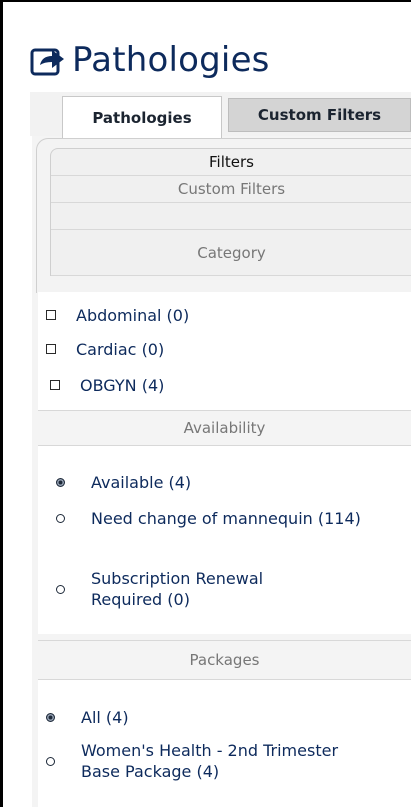 Image resolution: width=411 pixels, height=807 pixels. I want to click on package-option-all: All (4), so click(216, 717).